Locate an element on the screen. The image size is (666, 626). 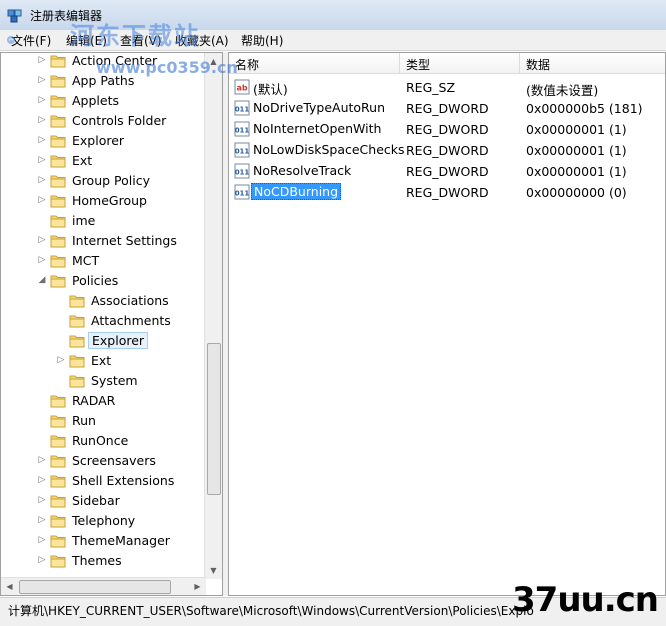
tree-item: ▷ Shell Extensions is located at coordinates (102, 481).